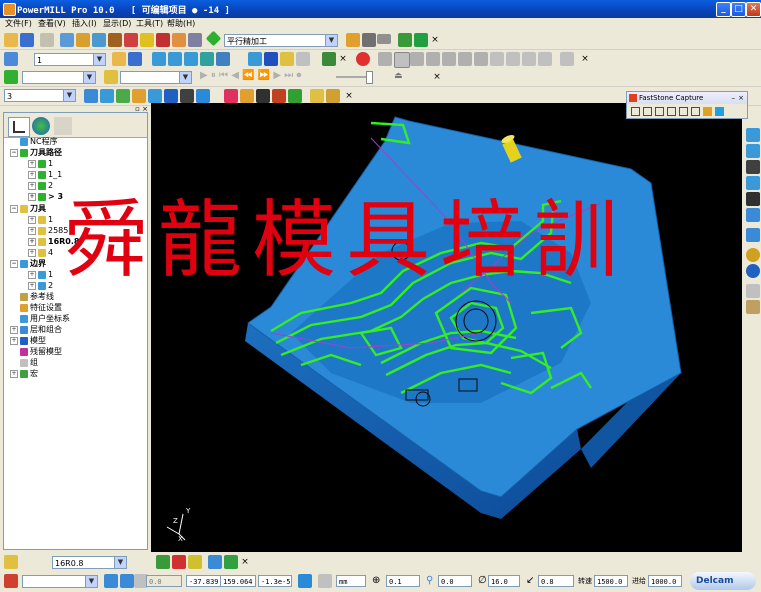 This screenshot has width=761, height=592. What do you see at coordinates (238, 581) in the screenshot?
I see `y-coordinate-field: 159.064` at bounding box center [238, 581].